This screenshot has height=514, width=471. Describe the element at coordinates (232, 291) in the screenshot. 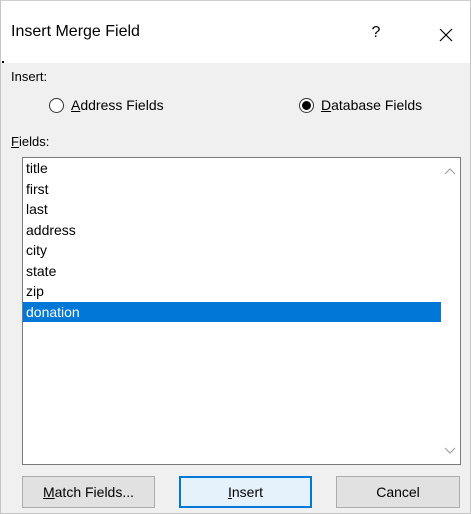

I see `list-item-zip: zip` at that location.